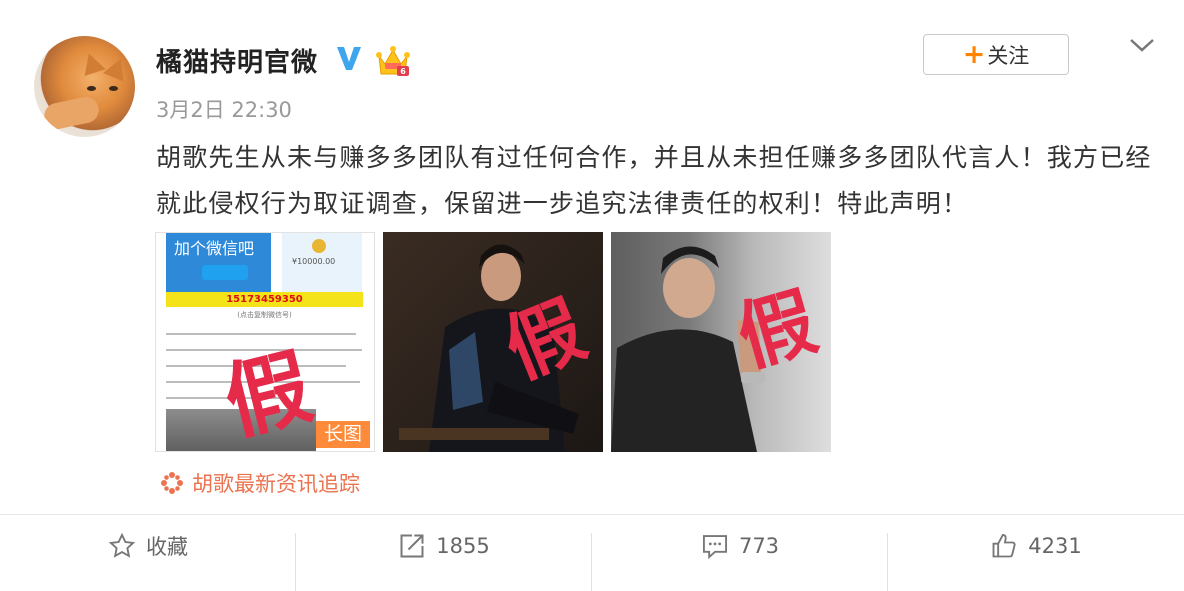 Image resolution: width=1184 pixels, height=591 pixels. Describe the element at coordinates (974, 54) in the screenshot. I see `plus-icon: +` at that location.